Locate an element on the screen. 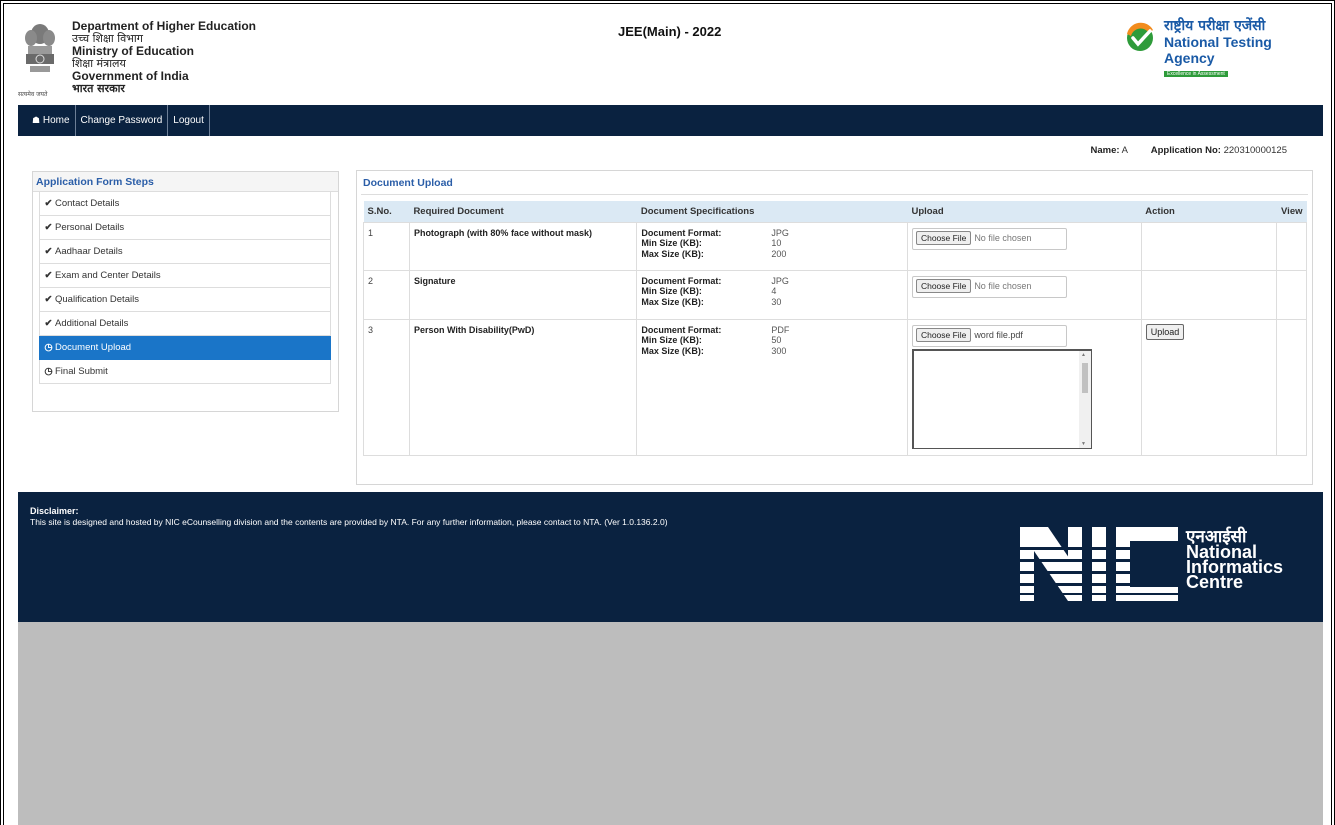 The height and width of the screenshot is (825, 1335). nic-logo-icon is located at coordinates (1099, 564).